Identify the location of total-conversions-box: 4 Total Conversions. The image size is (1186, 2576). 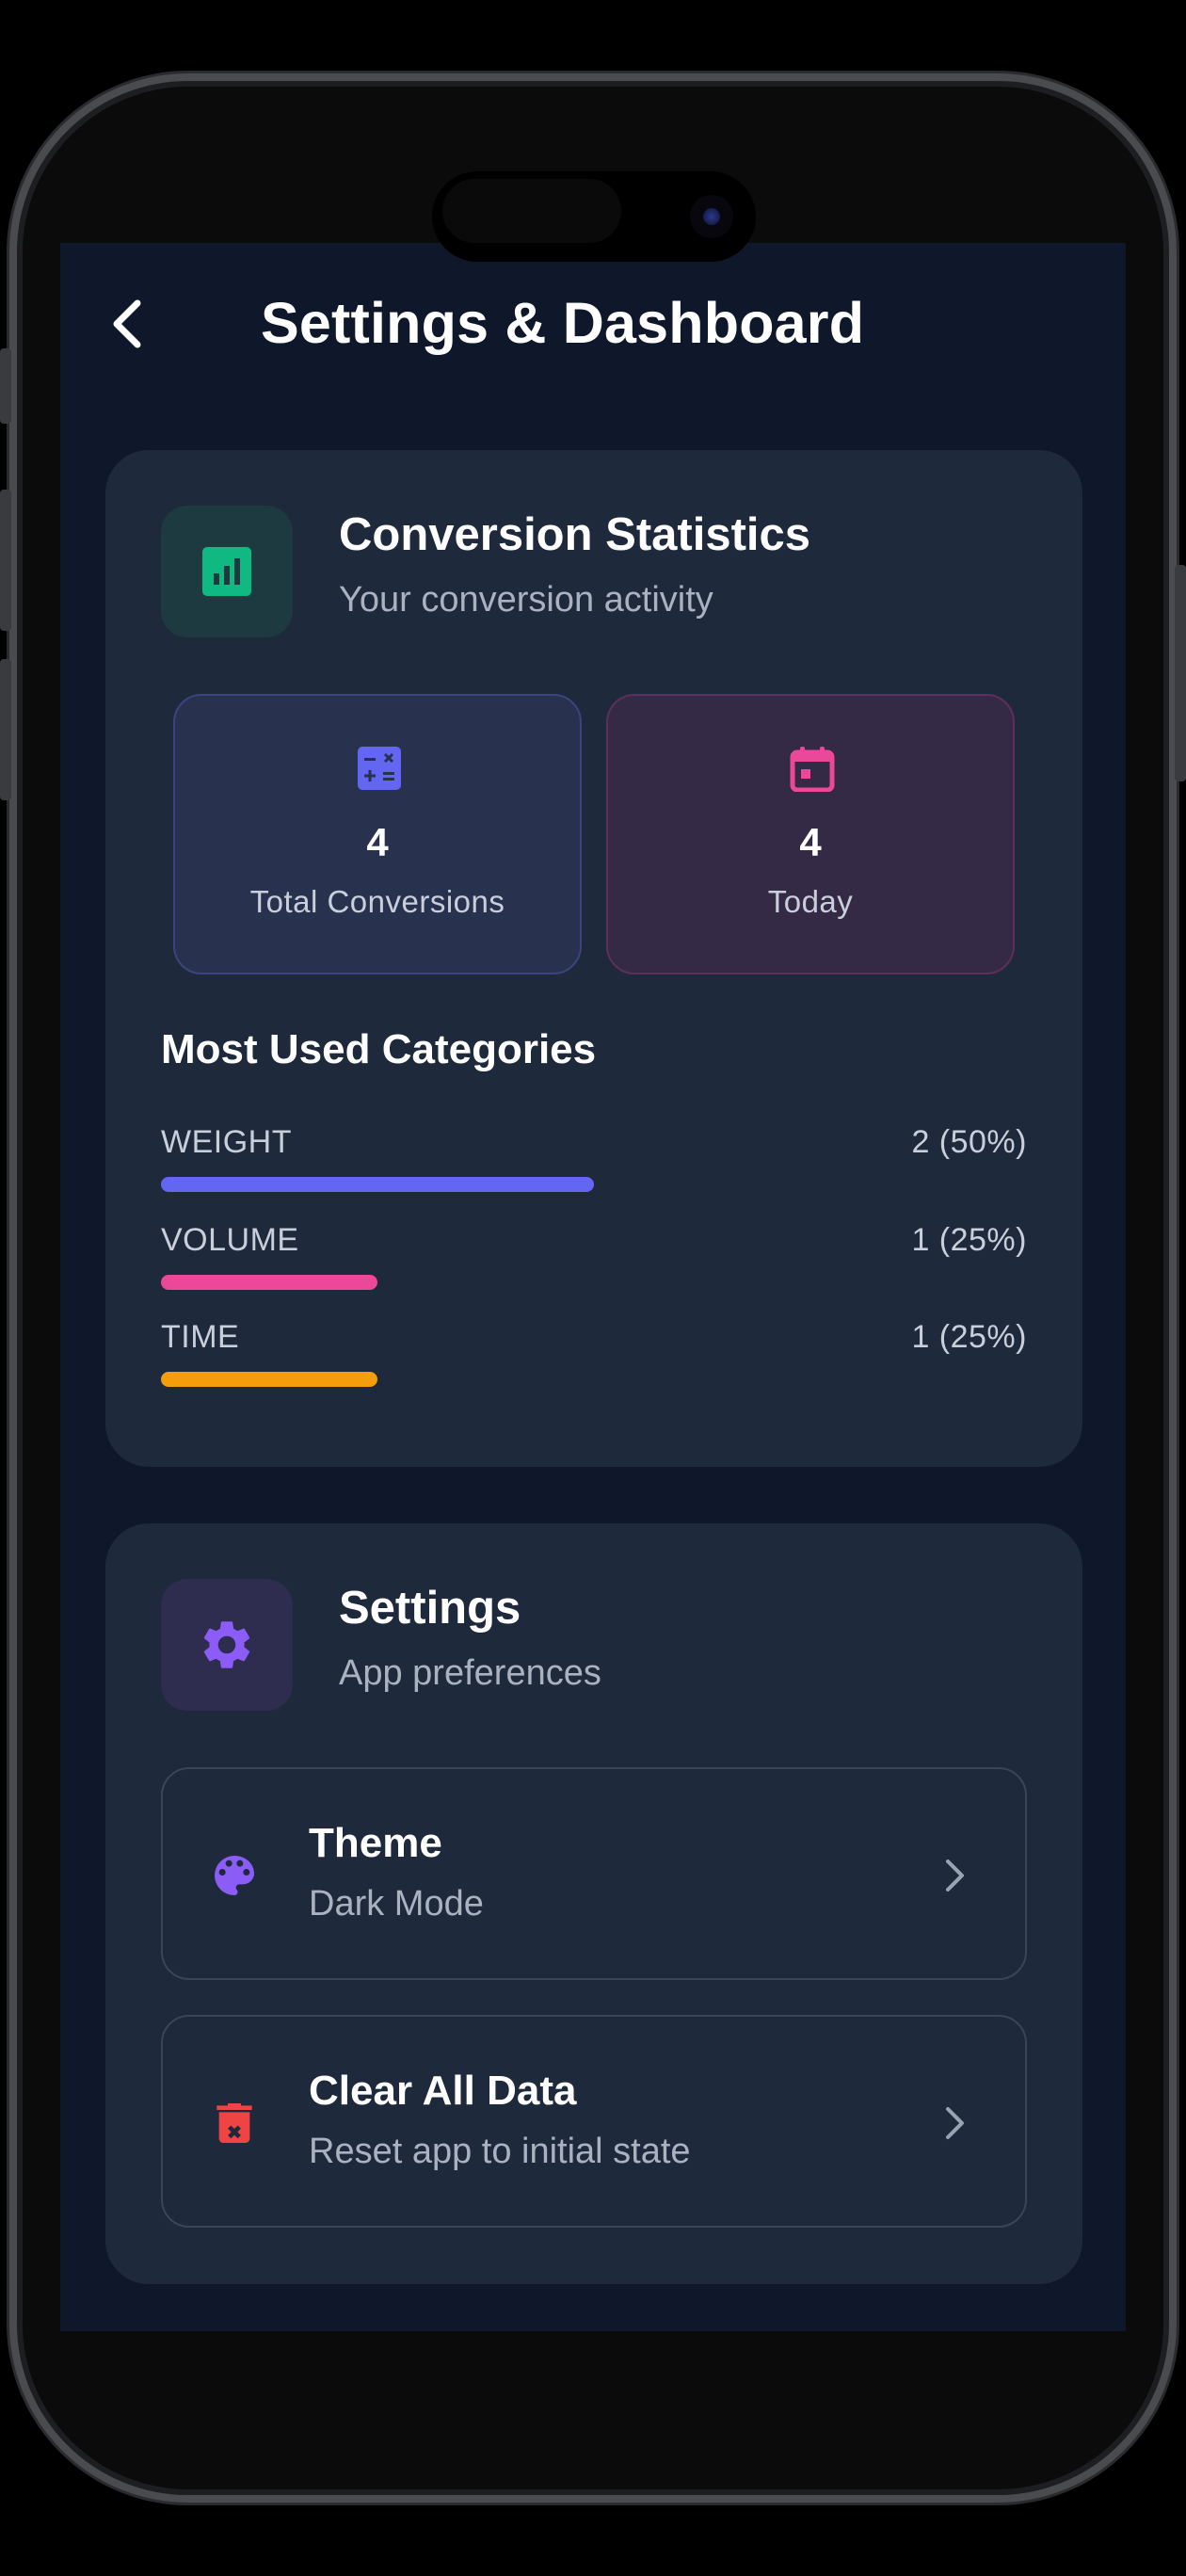
(377, 834).